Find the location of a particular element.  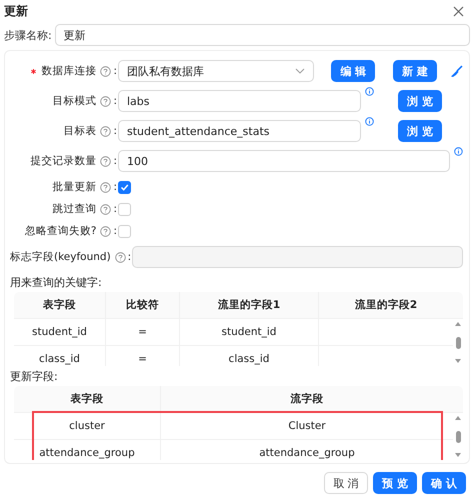

field-label: 忽略查询失败? is located at coordinates (60, 231).